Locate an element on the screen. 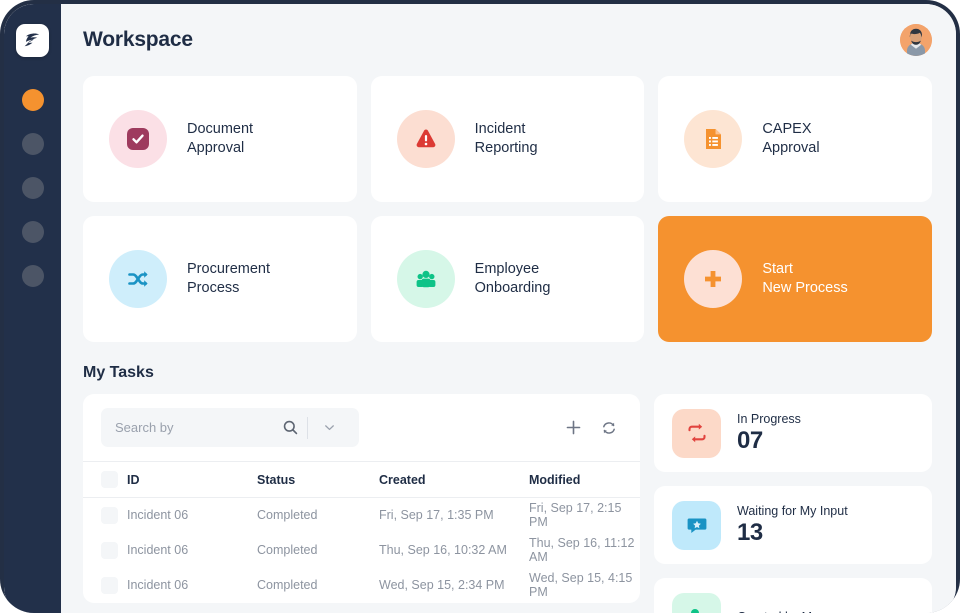 This screenshot has width=960, height=613. search-box is located at coordinates (230, 427).